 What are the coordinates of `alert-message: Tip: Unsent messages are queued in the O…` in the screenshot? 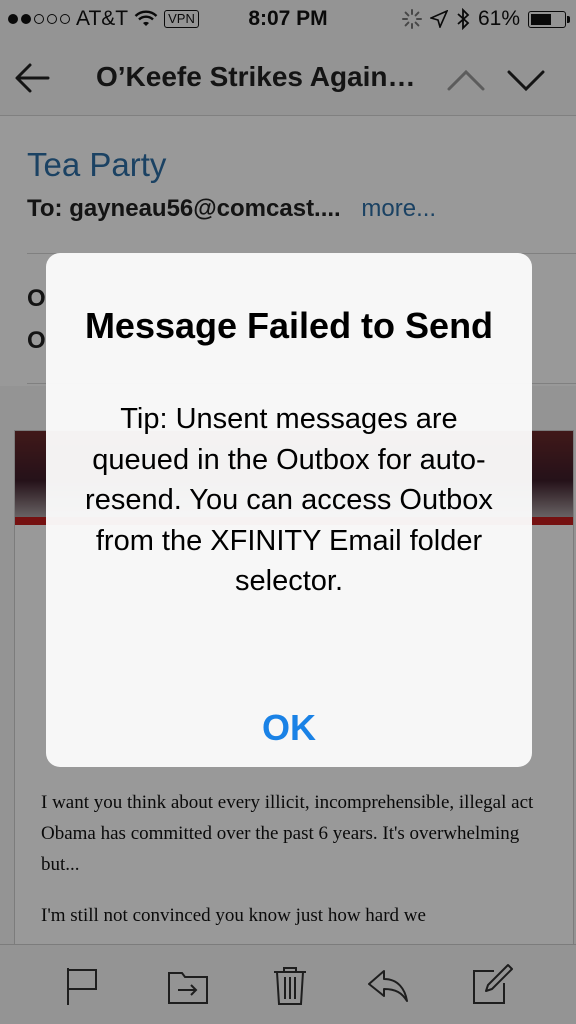 It's located at (289, 500).